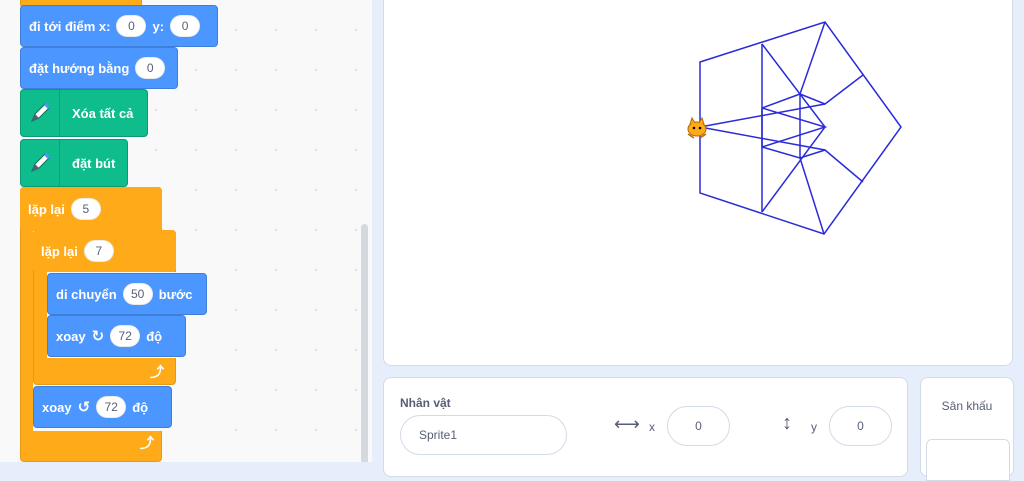 Image resolution: width=1024 pixels, height=481 pixels. I want to click on move-steps-input: 50, so click(137, 294).